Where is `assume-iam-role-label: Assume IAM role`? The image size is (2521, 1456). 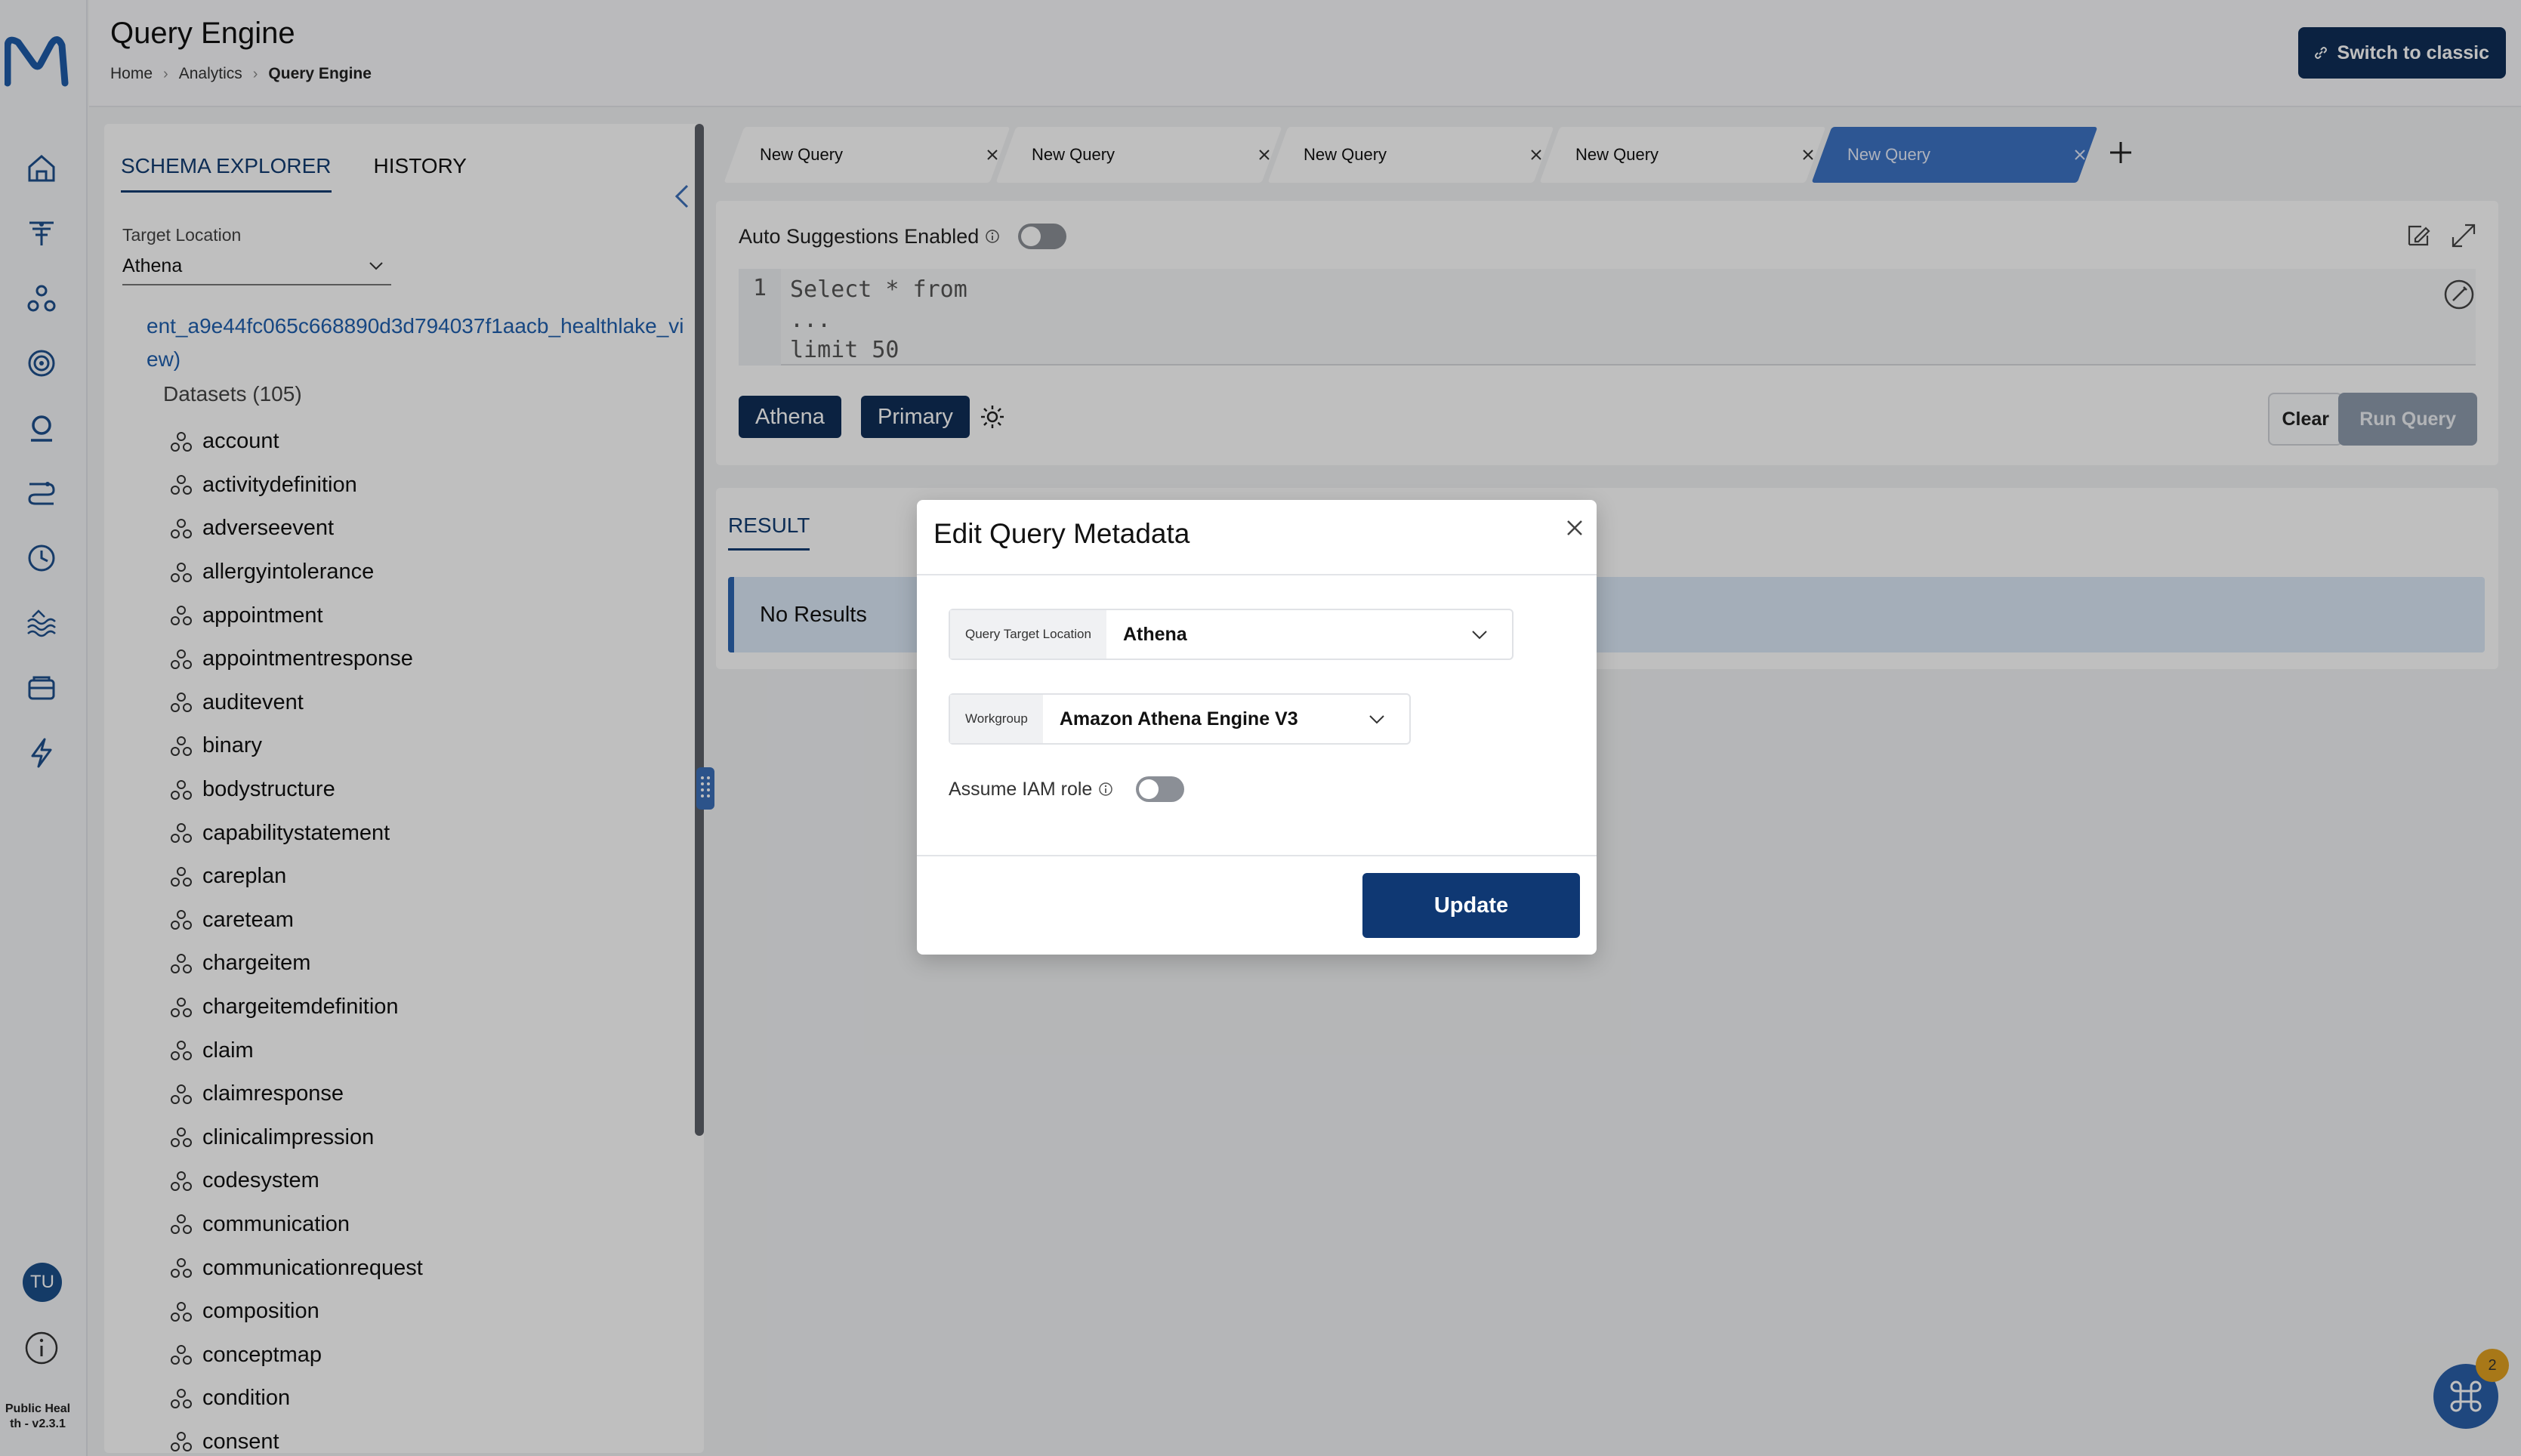
assume-iam-role-label: Assume IAM role is located at coordinates (1021, 789).